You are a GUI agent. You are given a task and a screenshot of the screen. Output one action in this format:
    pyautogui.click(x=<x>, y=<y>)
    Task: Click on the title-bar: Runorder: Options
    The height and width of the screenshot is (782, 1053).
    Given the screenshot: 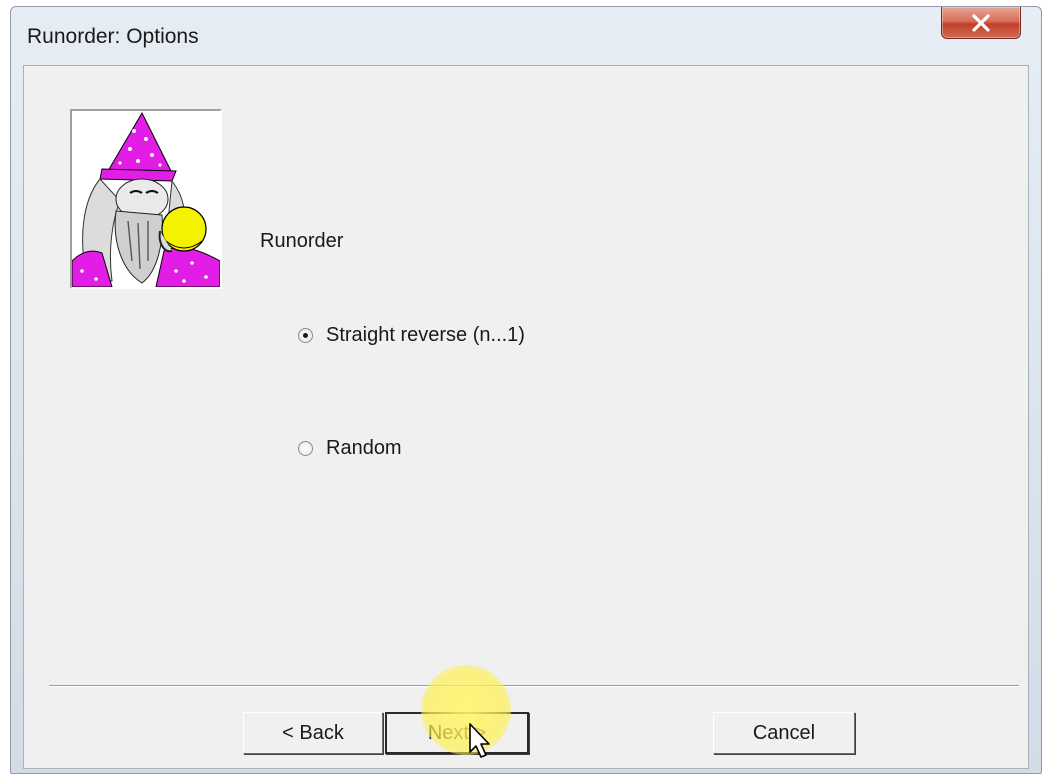 What is the action you would take?
    pyautogui.click(x=526, y=36)
    